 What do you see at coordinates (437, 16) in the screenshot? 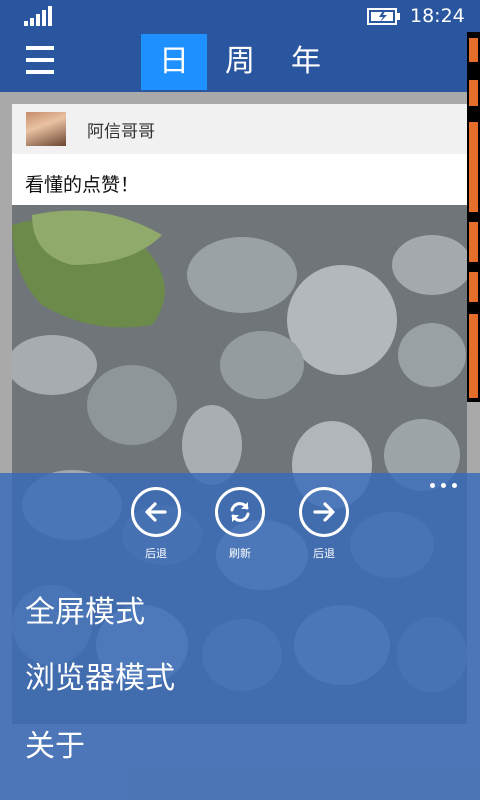
I see `clock: 18:24` at bounding box center [437, 16].